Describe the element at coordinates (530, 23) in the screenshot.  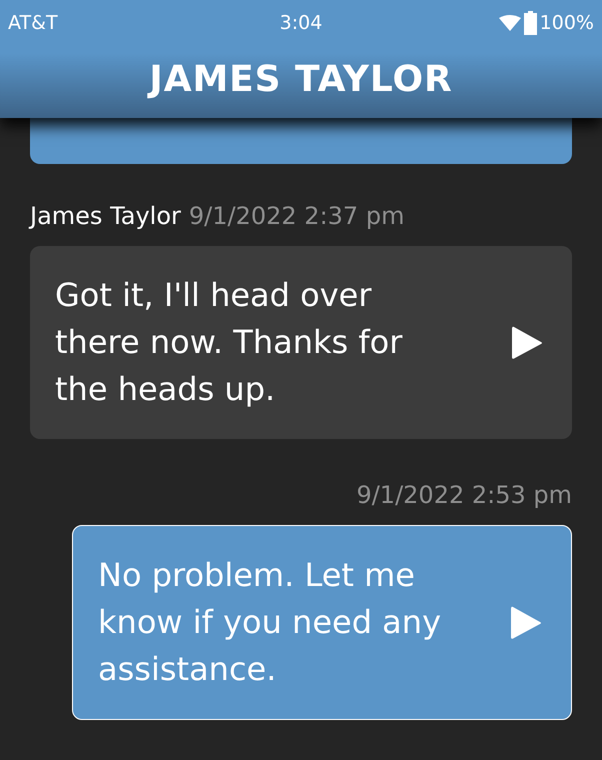
I see `battery-icon` at that location.